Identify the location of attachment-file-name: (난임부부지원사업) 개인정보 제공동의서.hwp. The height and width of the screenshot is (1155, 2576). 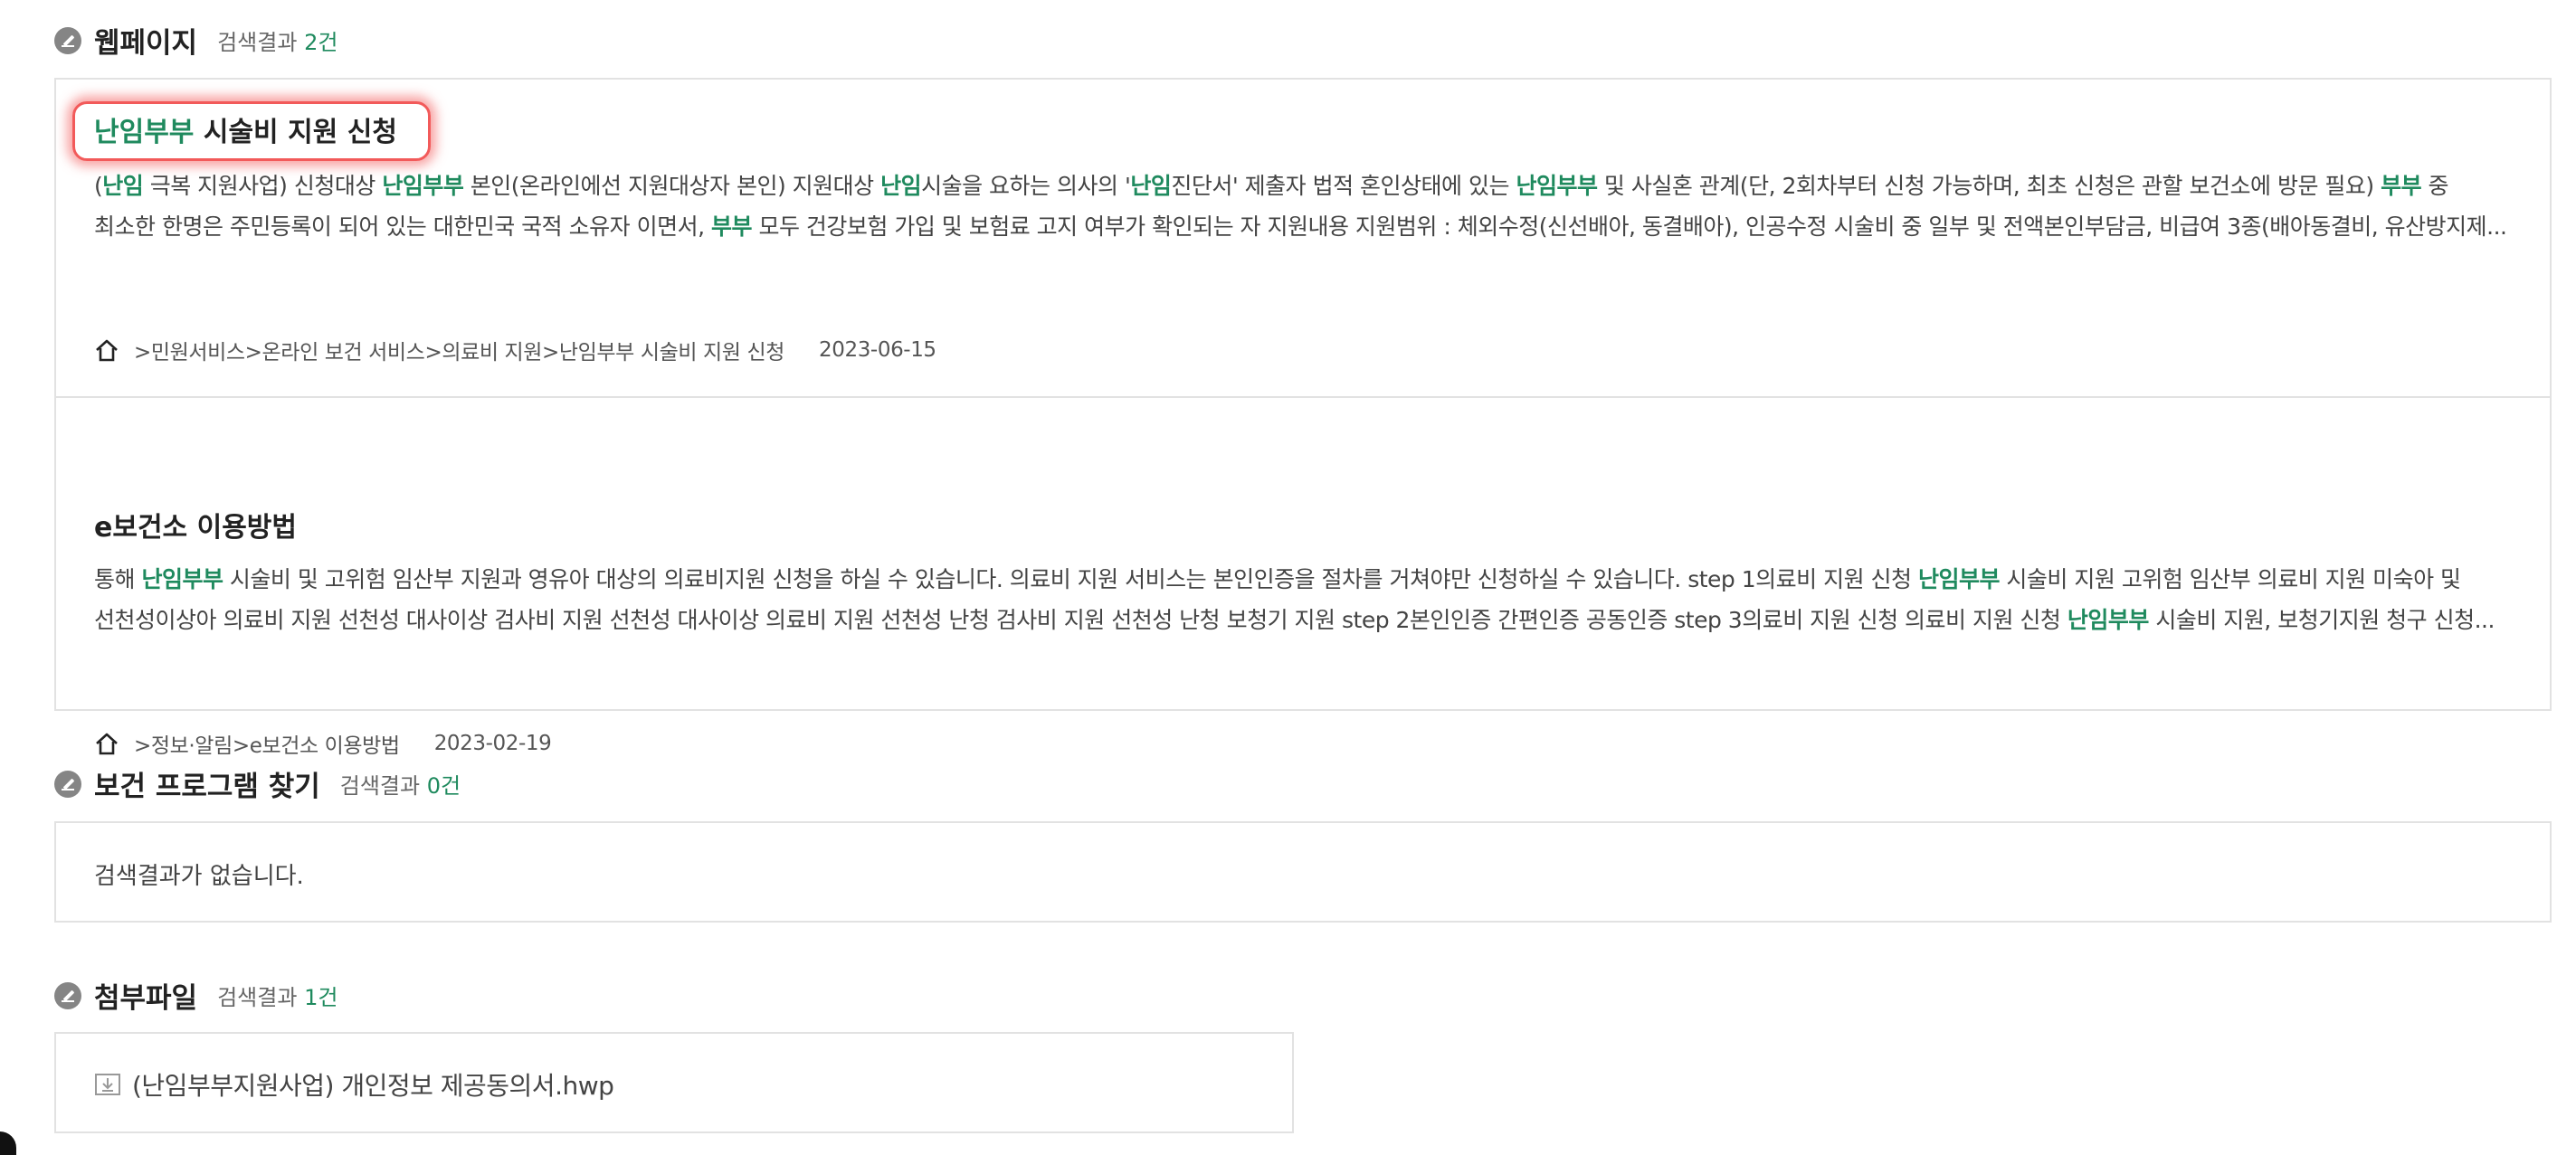
(373, 1084).